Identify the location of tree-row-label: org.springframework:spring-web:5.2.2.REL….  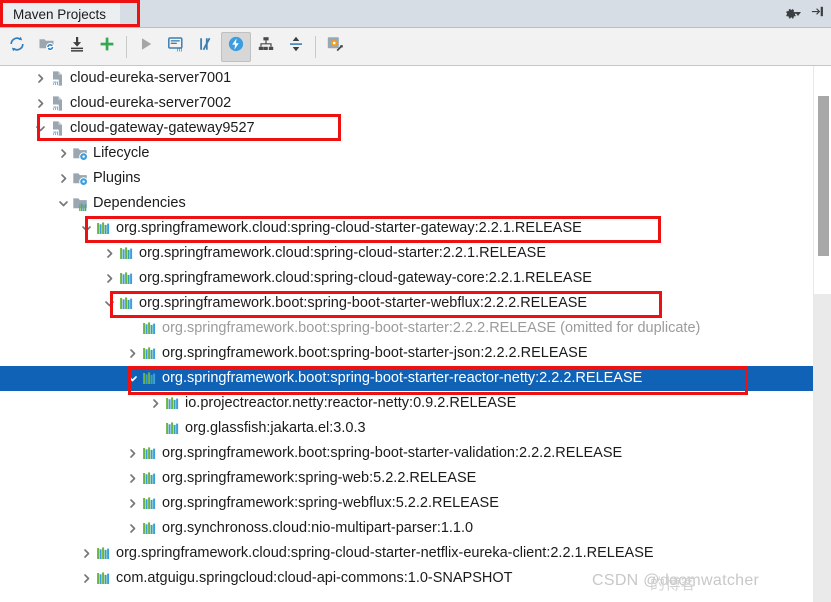
(319, 478).